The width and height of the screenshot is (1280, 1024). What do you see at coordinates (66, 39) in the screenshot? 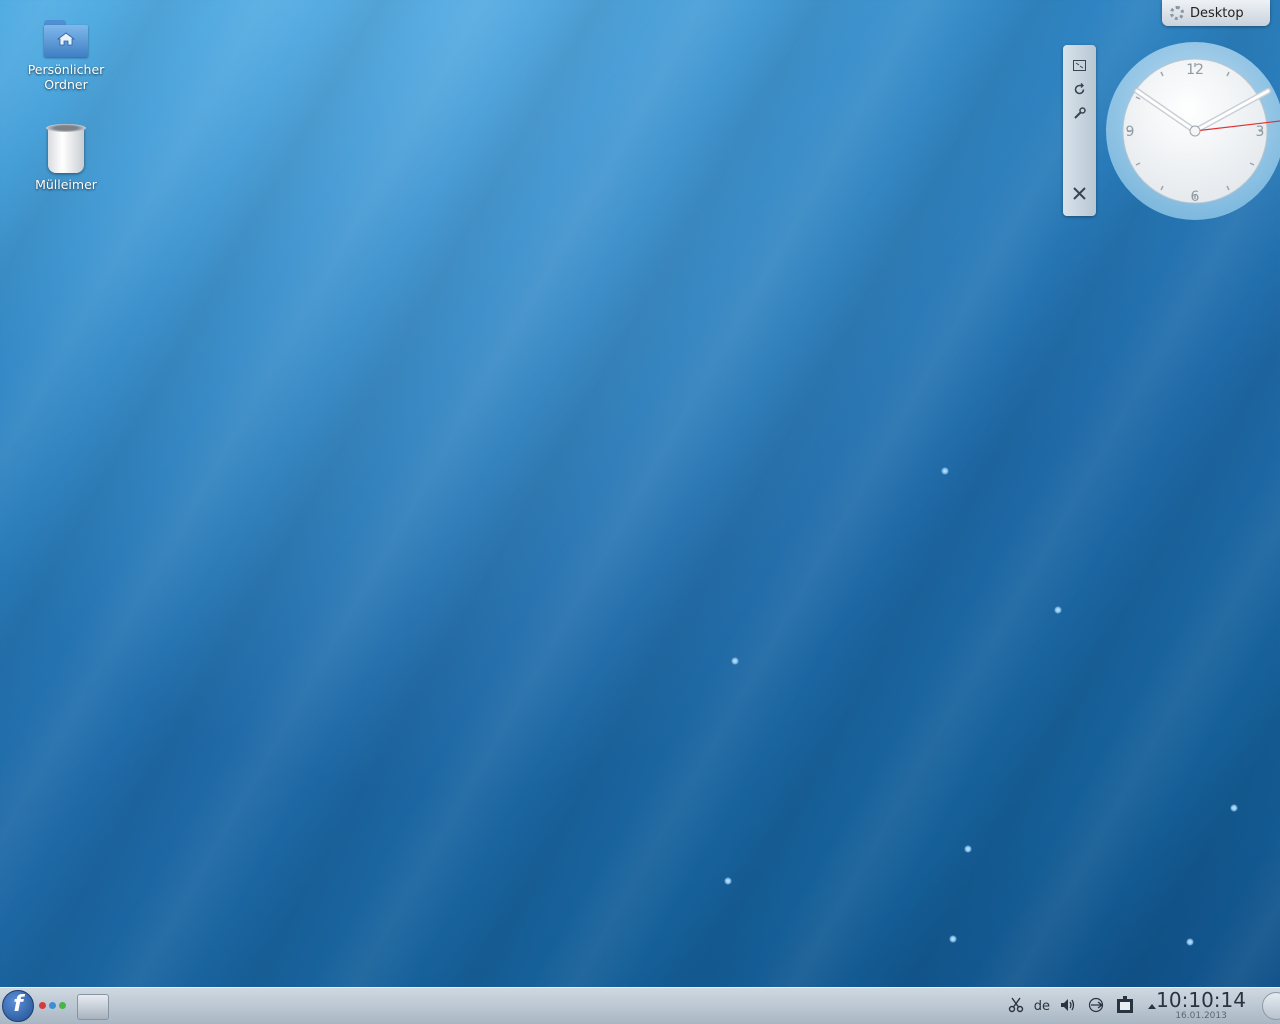
I see `home-folder-icon` at bounding box center [66, 39].